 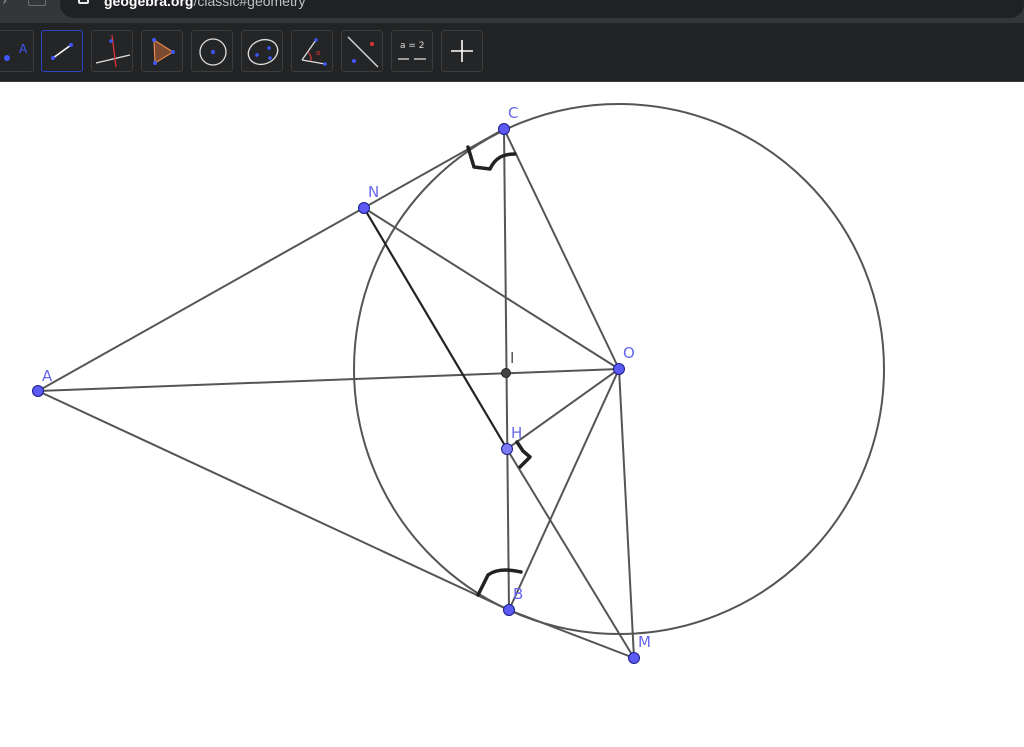 I want to click on segment-hm, so click(x=570, y=553).